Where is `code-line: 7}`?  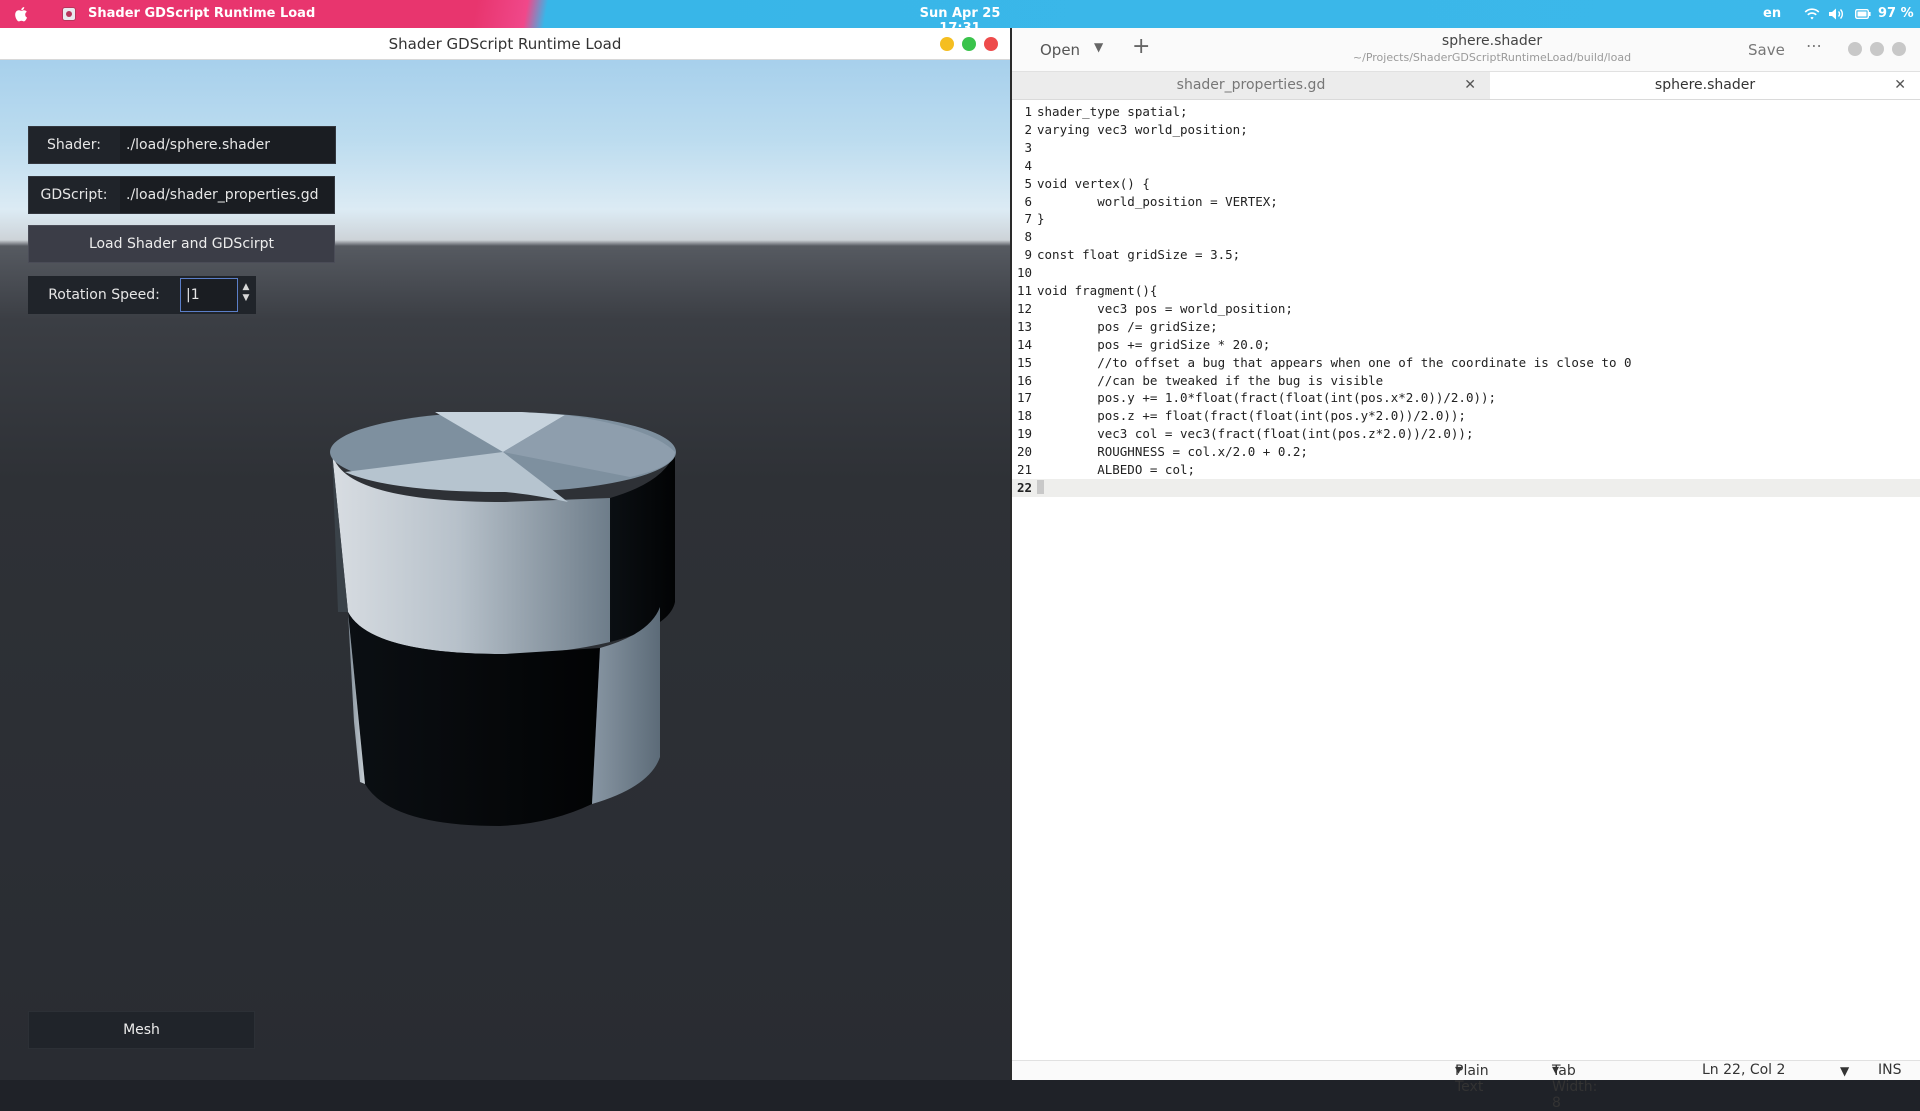 code-line: 7} is located at coordinates (1466, 219).